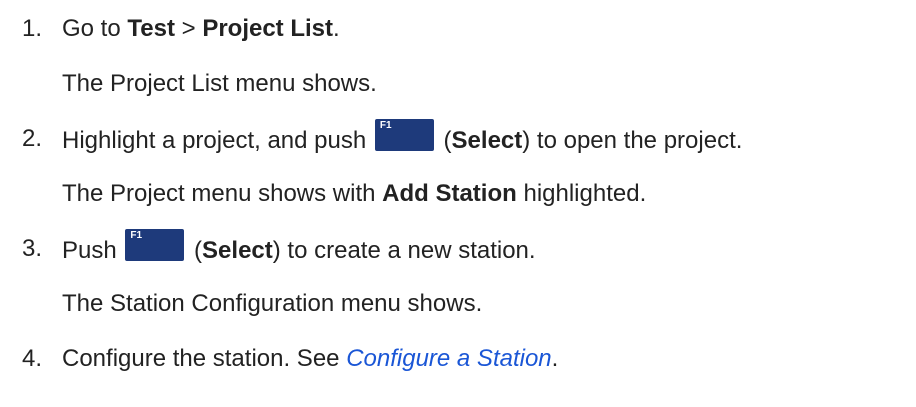 The height and width of the screenshot is (407, 916). What do you see at coordinates (32, 28) in the screenshot?
I see `step-number: 1.` at bounding box center [32, 28].